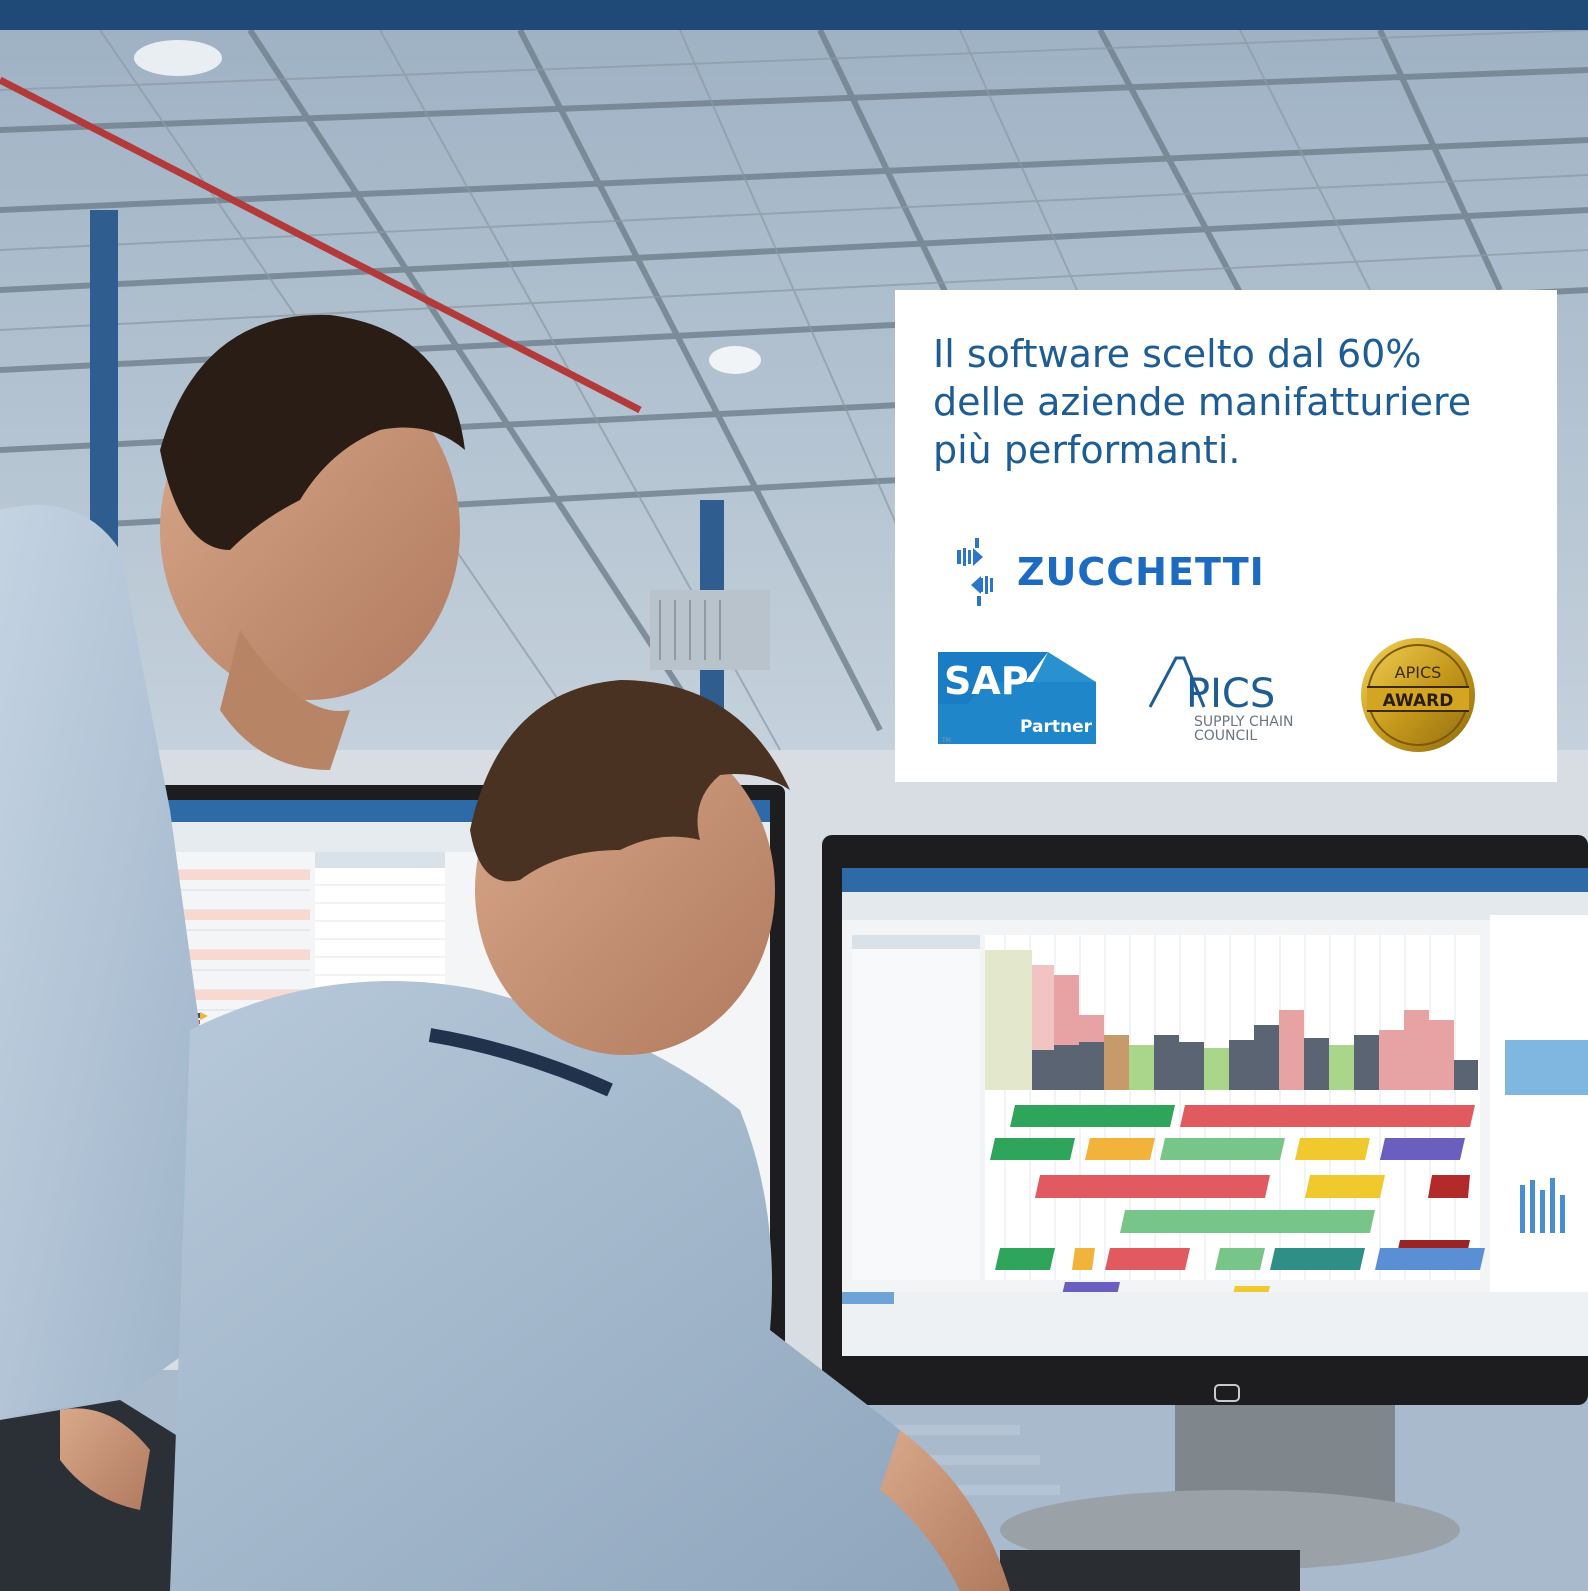 The image size is (1588, 1591). Describe the element at coordinates (1087, 450) in the screenshot. I see `headline-line-3: più performanti.` at that location.